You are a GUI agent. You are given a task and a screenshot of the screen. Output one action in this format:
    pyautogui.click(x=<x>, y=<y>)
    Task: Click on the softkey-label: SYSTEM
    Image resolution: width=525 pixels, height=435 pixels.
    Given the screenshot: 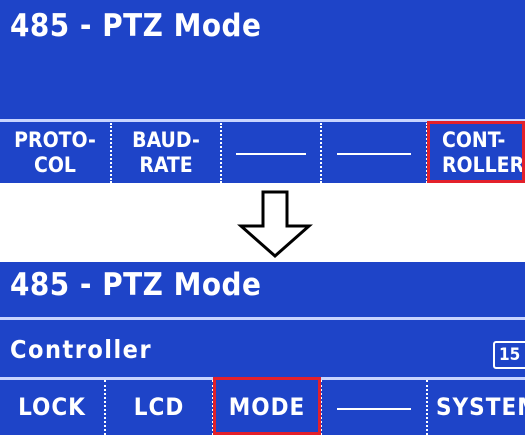 What is the action you would take?
    pyautogui.click(x=480, y=407)
    